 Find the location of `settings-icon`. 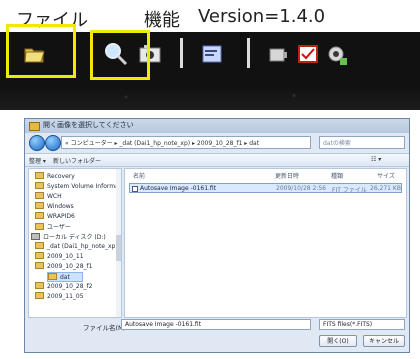

settings-icon is located at coordinates (336, 54).